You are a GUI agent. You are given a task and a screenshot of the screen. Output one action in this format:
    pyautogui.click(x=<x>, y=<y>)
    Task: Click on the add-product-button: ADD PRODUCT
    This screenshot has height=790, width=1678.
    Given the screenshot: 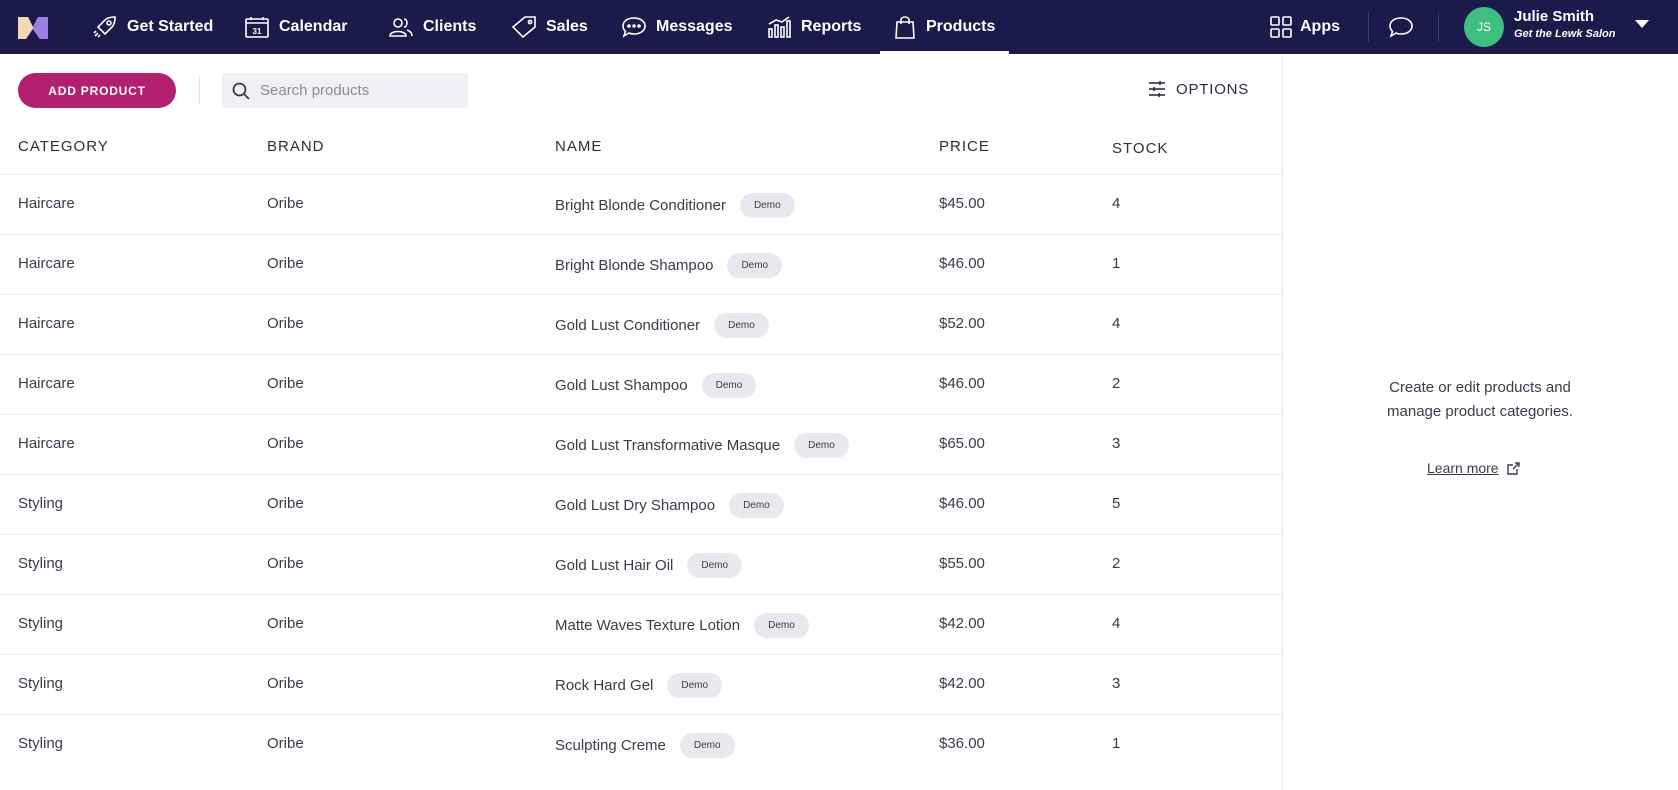 What is the action you would take?
    pyautogui.click(x=97, y=90)
    